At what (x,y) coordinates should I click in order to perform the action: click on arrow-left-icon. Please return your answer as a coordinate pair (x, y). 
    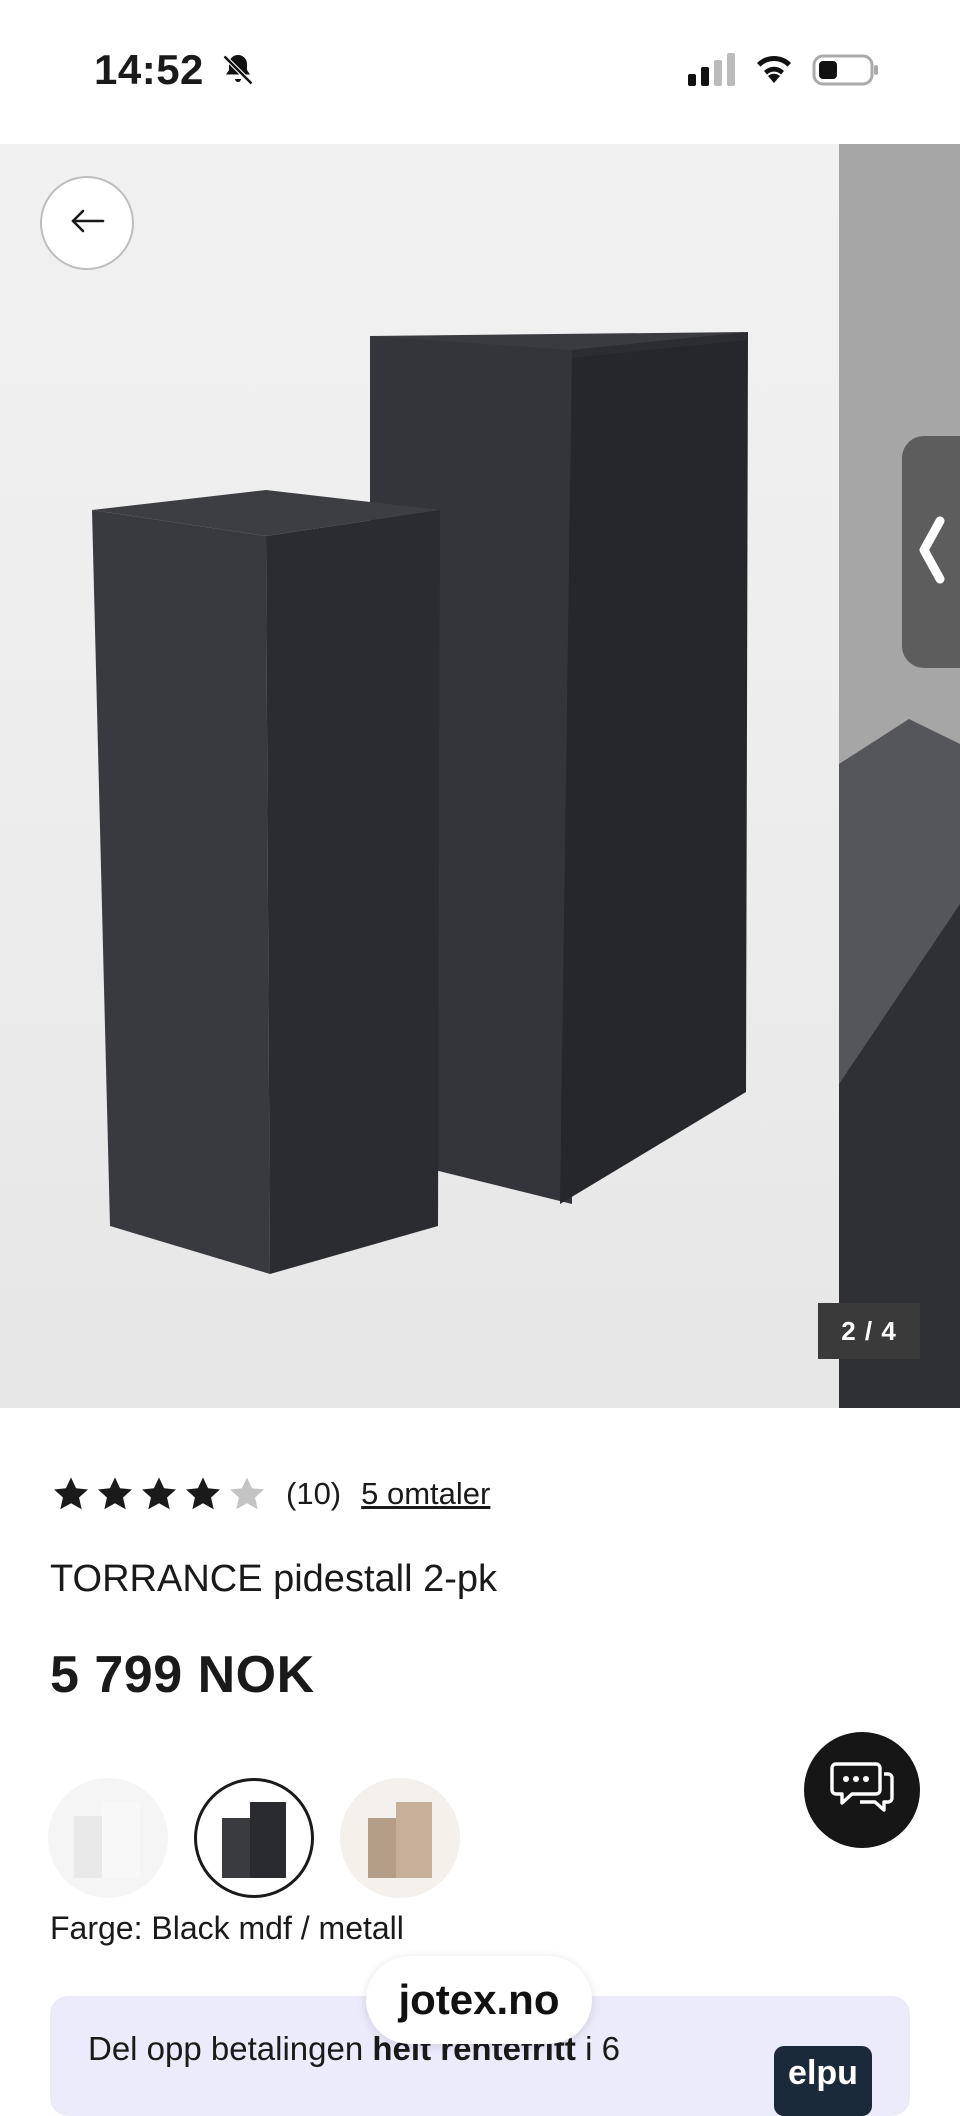
    Looking at the image, I should click on (87, 223).